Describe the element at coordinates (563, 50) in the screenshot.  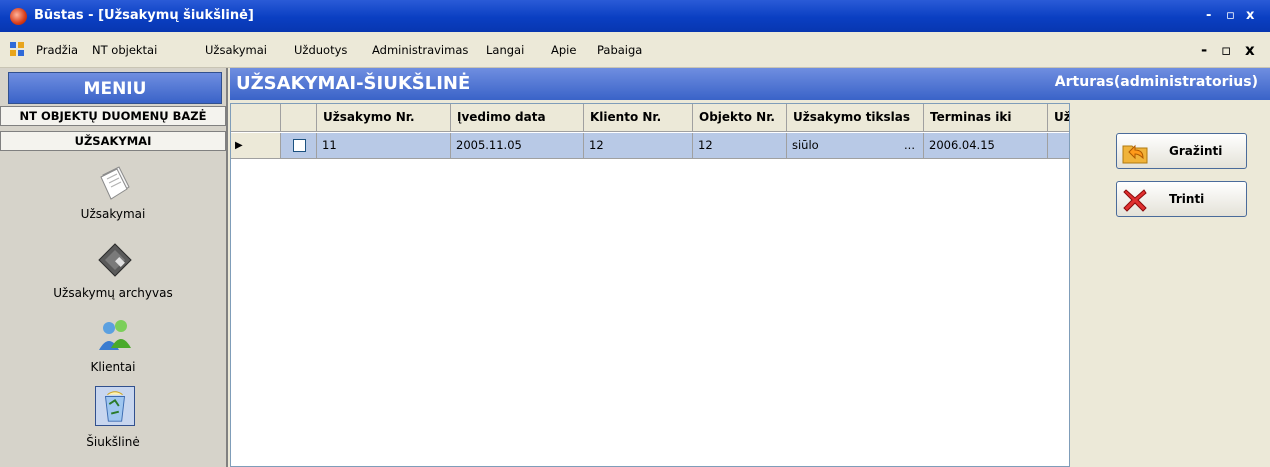
I see `menu-apie: Apie` at that location.